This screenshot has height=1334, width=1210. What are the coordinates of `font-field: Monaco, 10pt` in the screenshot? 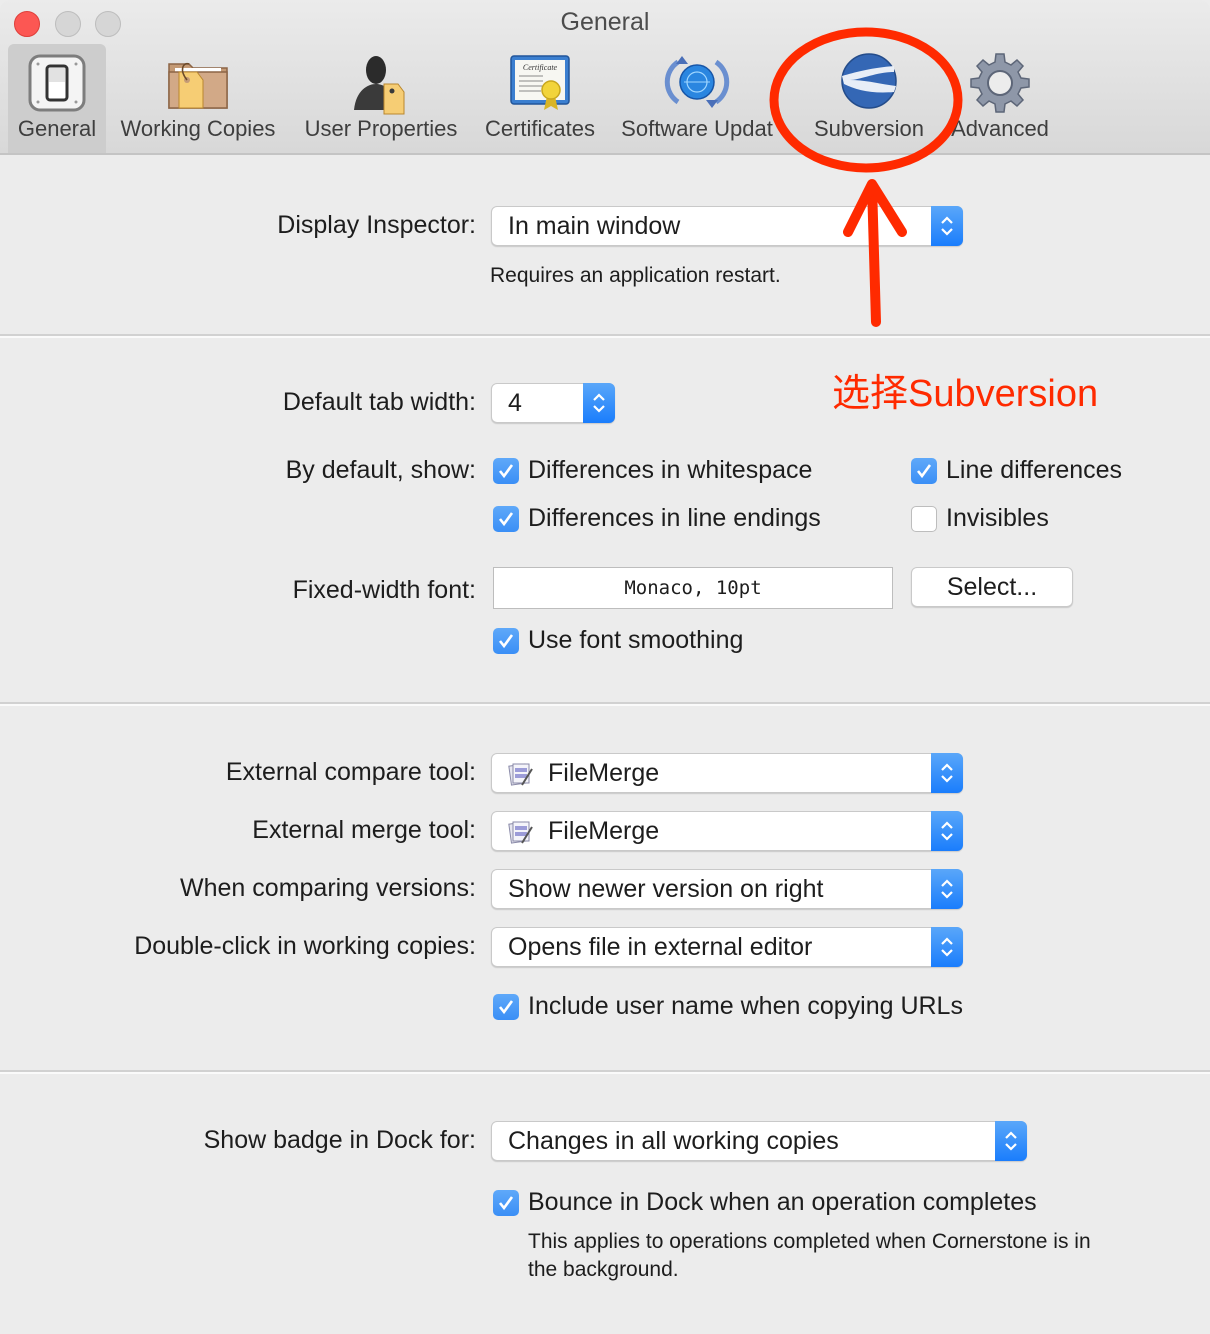 It's located at (693, 588).